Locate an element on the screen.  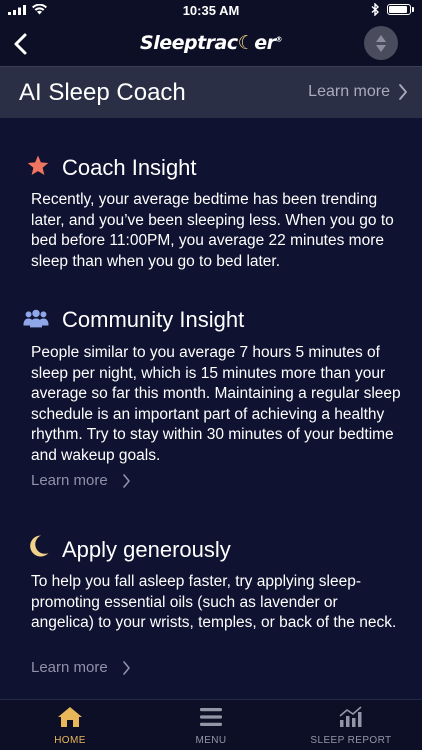
status-right is located at coordinates (392, 9).